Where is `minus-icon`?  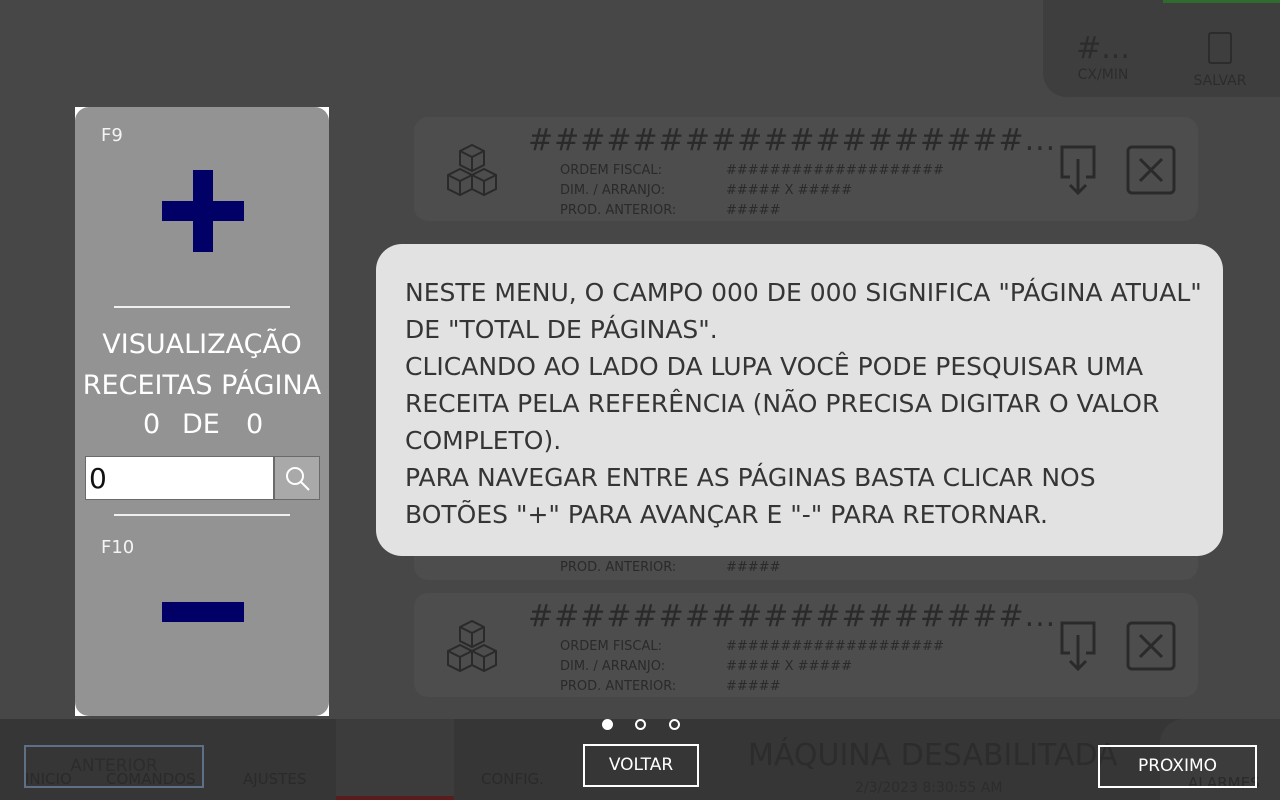 minus-icon is located at coordinates (203, 612).